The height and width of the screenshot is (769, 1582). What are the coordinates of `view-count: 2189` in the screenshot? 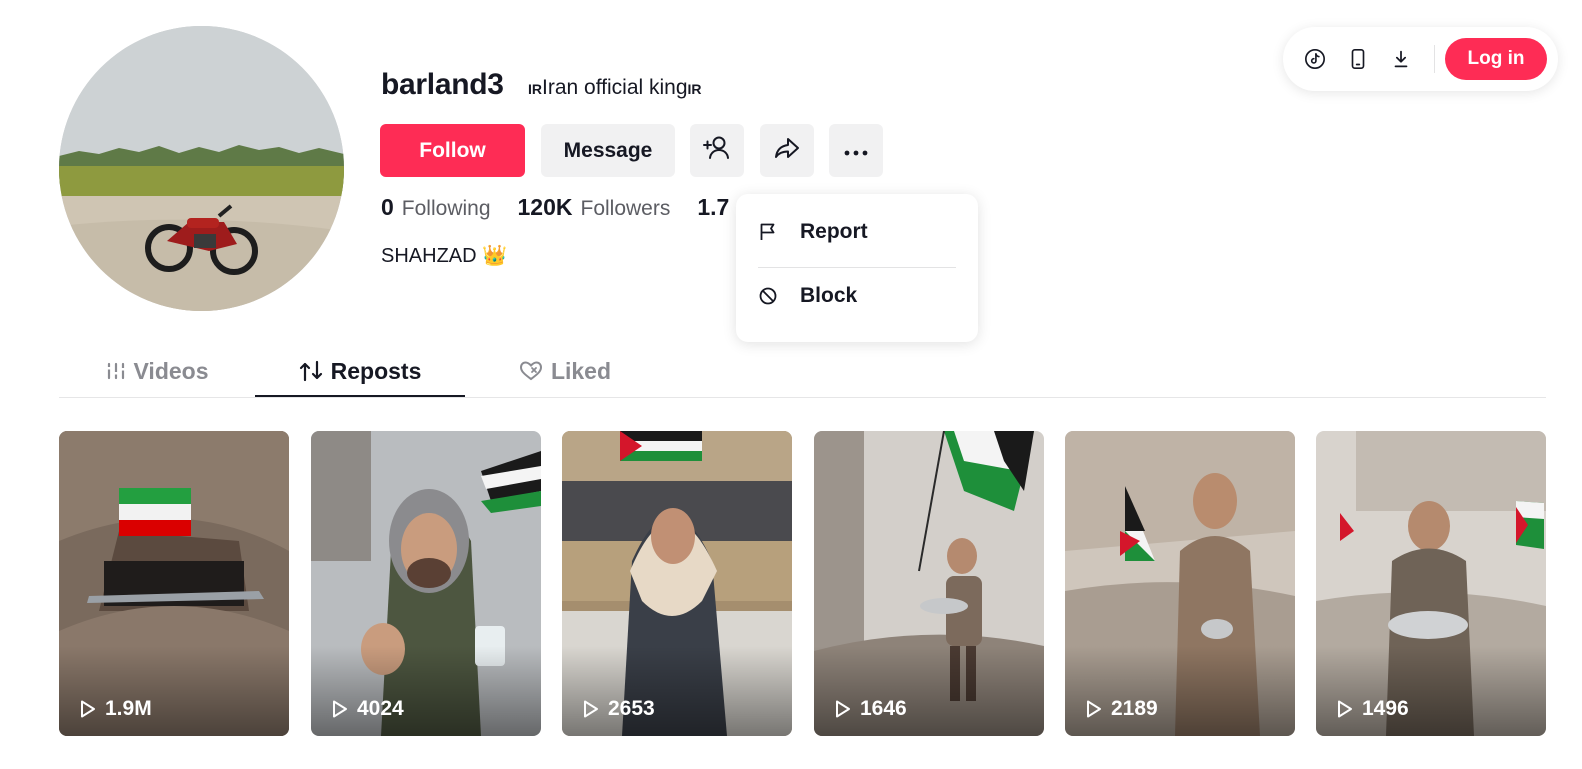 It's located at (1121, 709).